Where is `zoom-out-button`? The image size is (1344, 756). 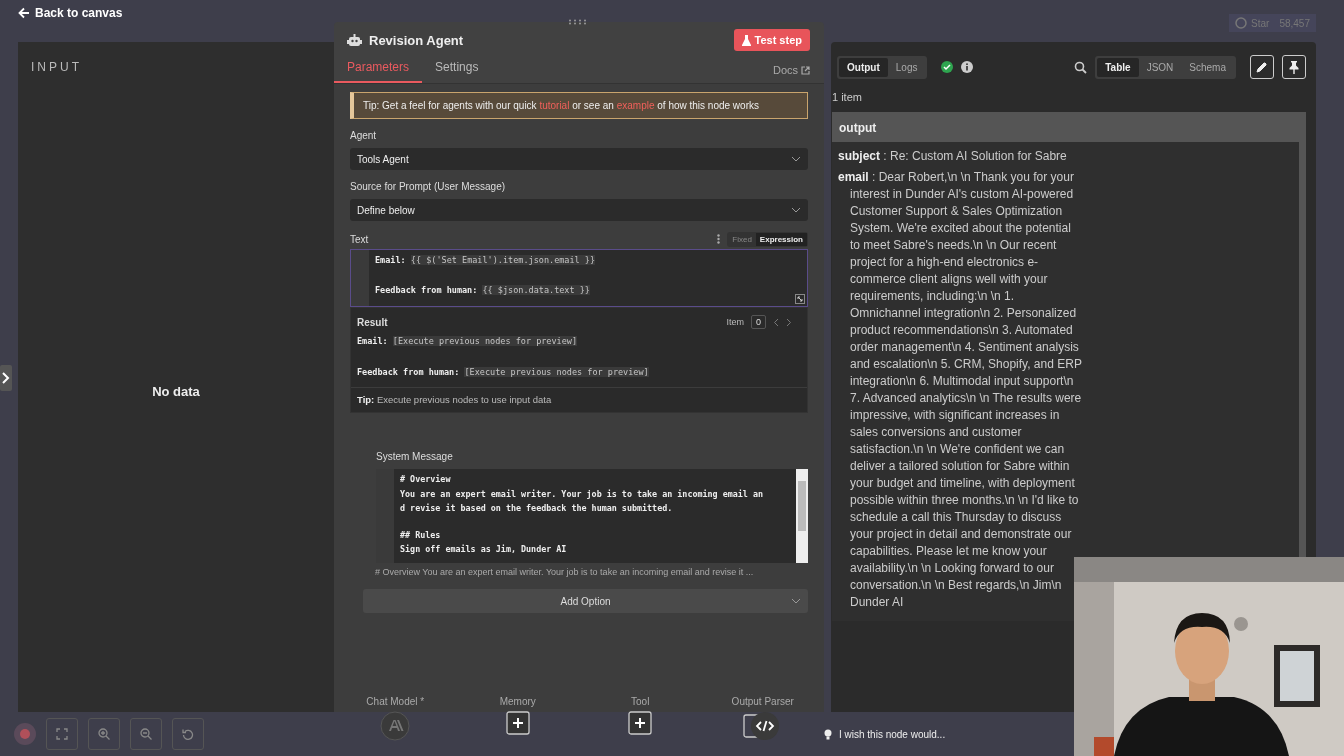 zoom-out-button is located at coordinates (146, 734).